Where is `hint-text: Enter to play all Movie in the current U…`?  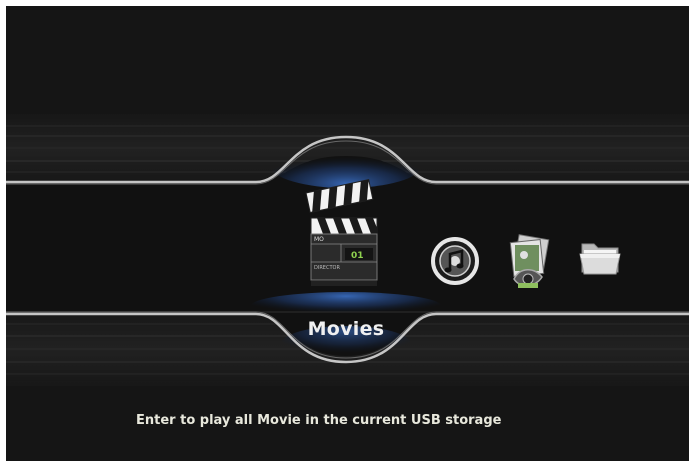
hint-text: Enter to play all Movie in the current U… is located at coordinates (319, 420).